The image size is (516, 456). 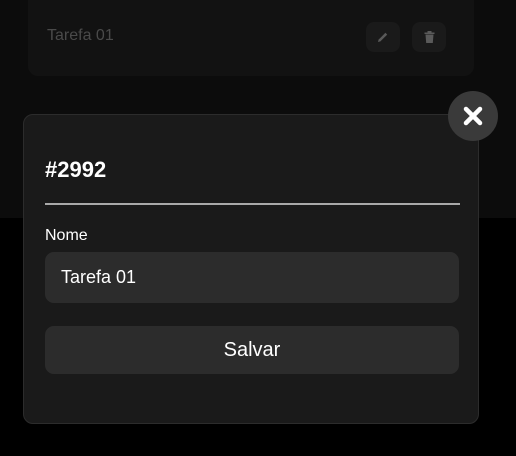 I want to click on divider, so click(x=252, y=204).